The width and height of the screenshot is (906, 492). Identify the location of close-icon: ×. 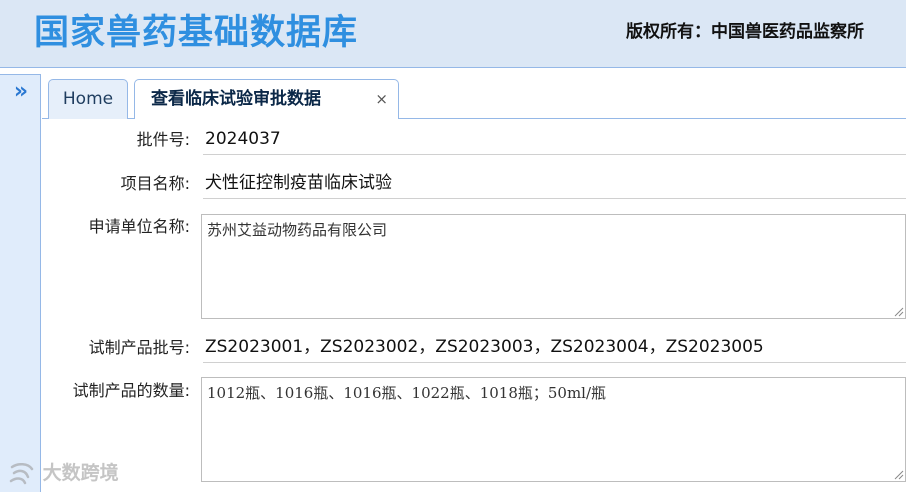
(381, 99).